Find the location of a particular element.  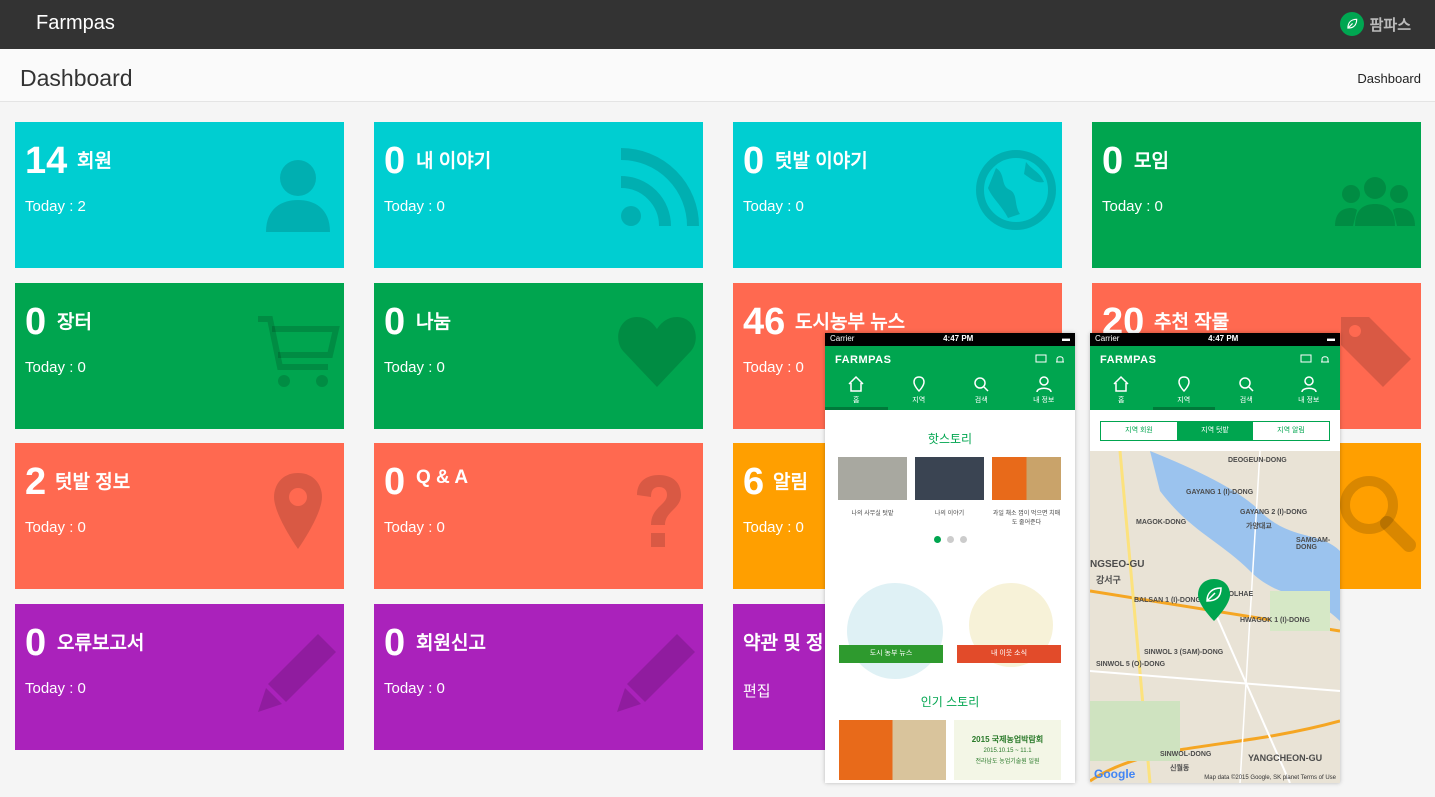

tile-sharing: 0 나눔 Today : 0 is located at coordinates (538, 356).